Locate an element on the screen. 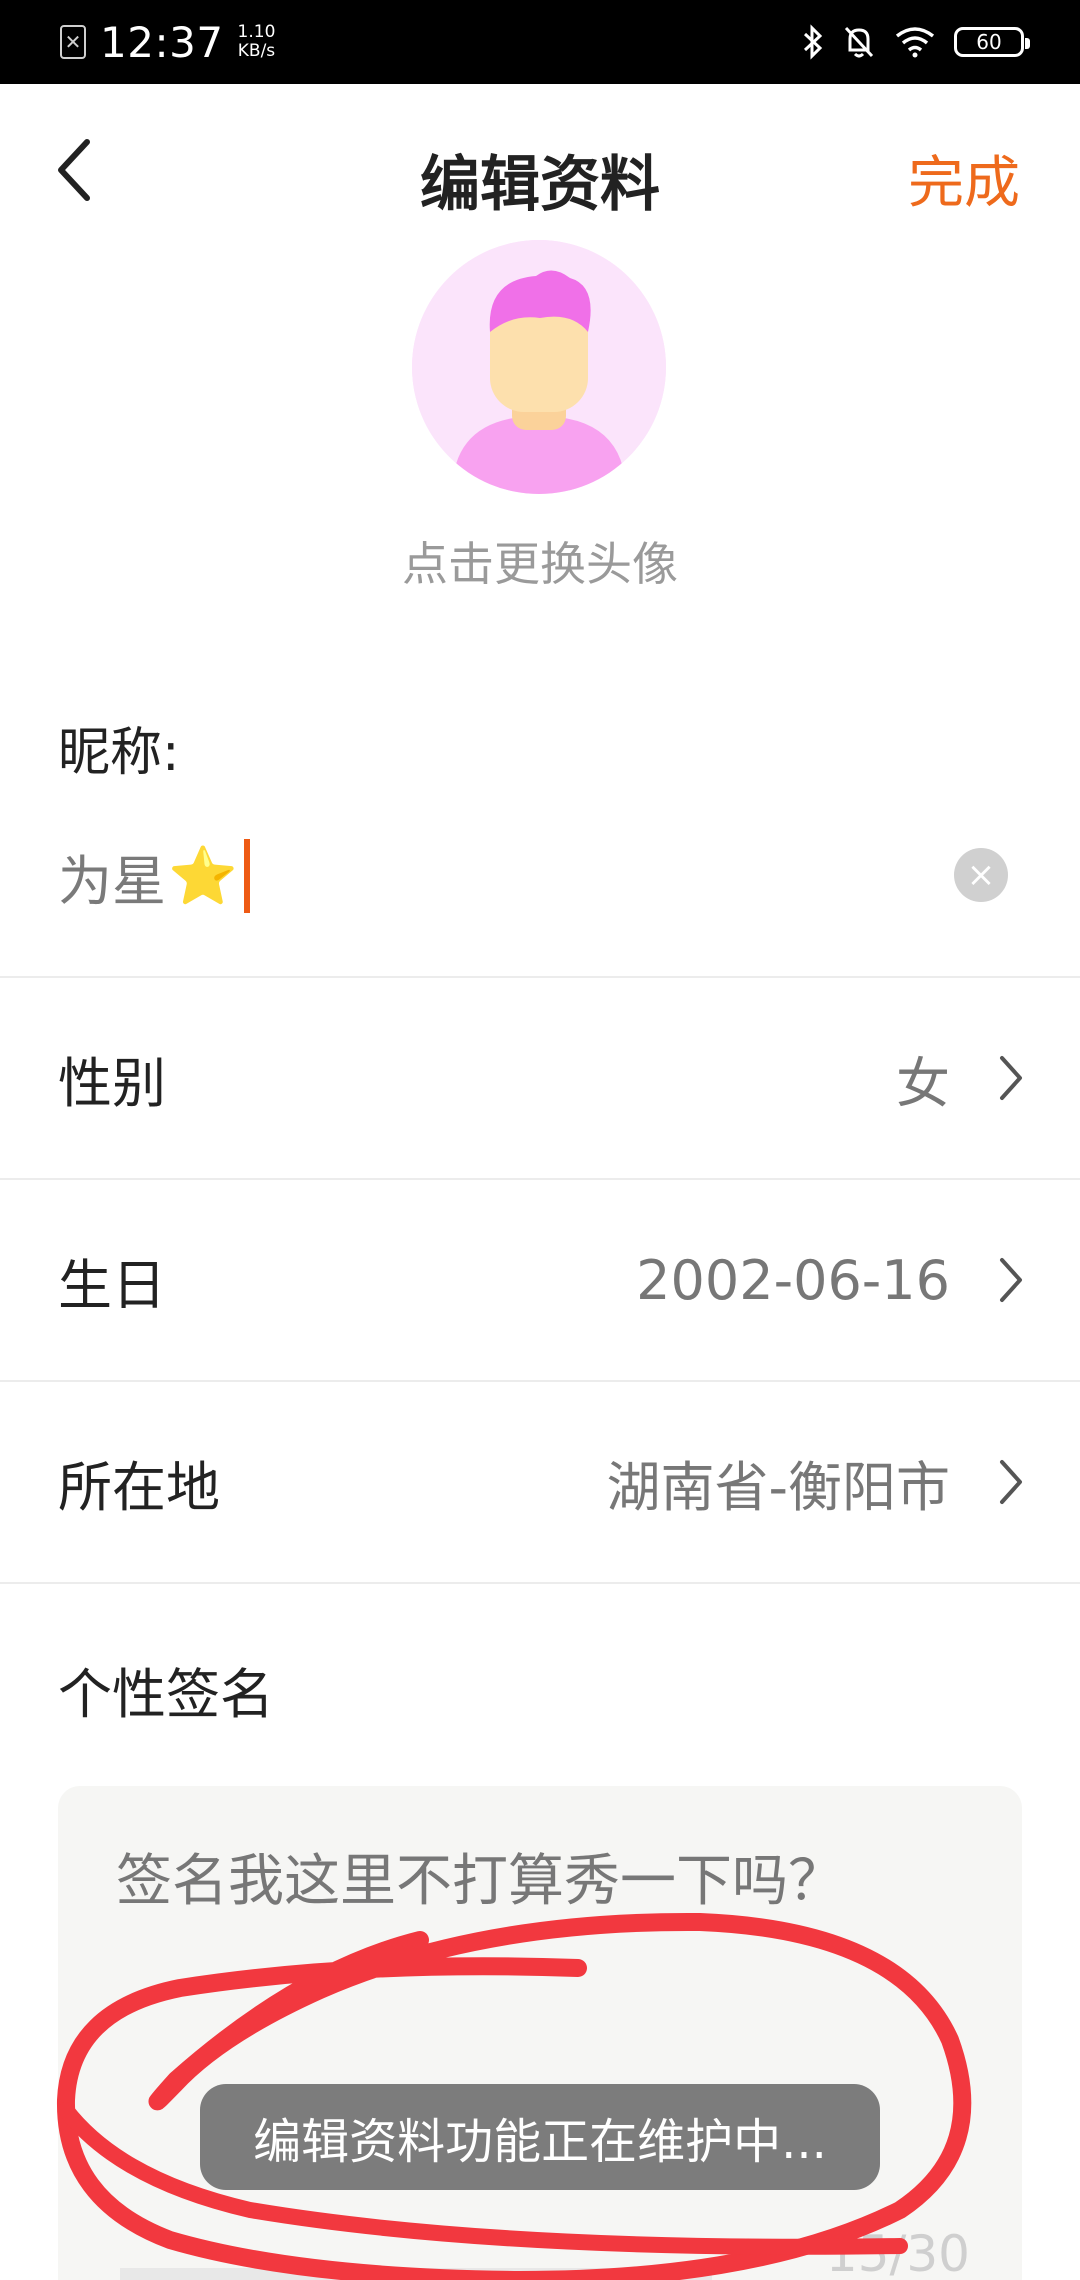  status-bar-right: 60 is located at coordinates (916, 42).